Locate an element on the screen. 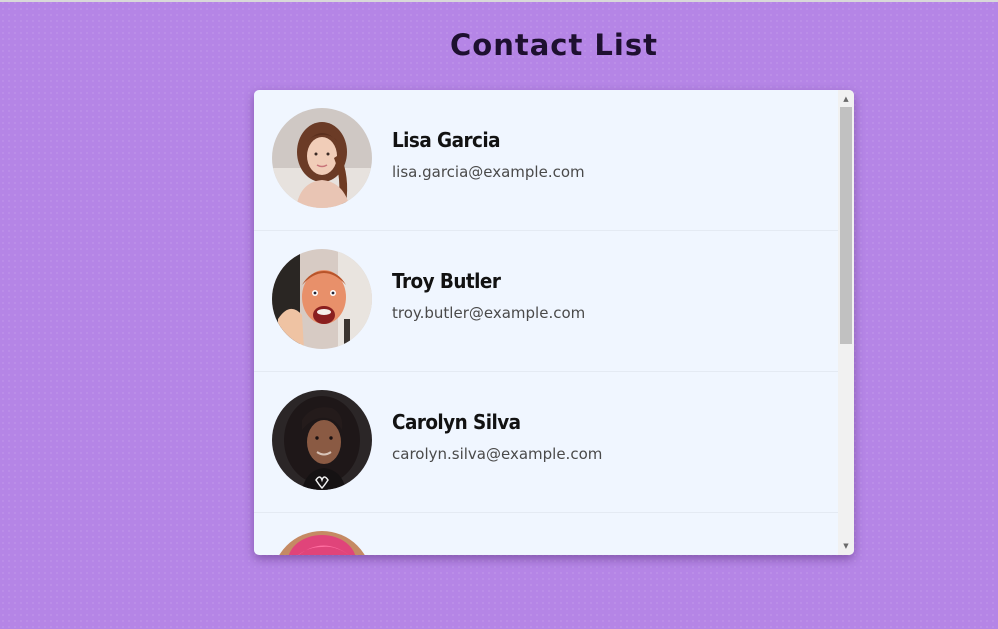  contact-email: troy.butler@example.com is located at coordinates (489, 313).